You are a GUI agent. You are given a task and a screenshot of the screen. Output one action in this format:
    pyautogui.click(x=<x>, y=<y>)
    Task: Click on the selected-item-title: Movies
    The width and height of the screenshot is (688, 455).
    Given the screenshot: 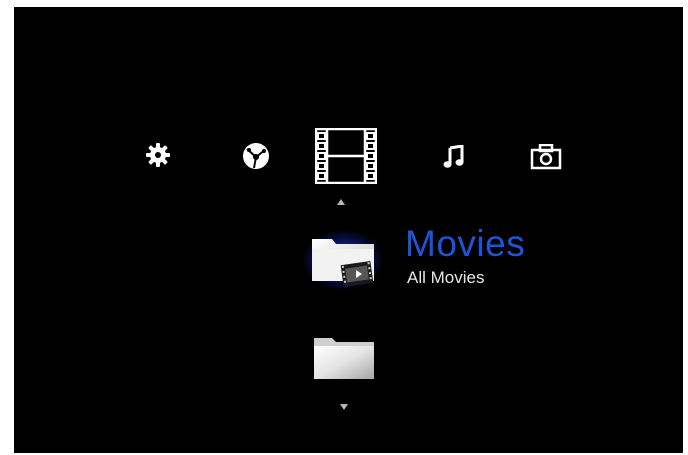 What is the action you would take?
    pyautogui.click(x=465, y=243)
    